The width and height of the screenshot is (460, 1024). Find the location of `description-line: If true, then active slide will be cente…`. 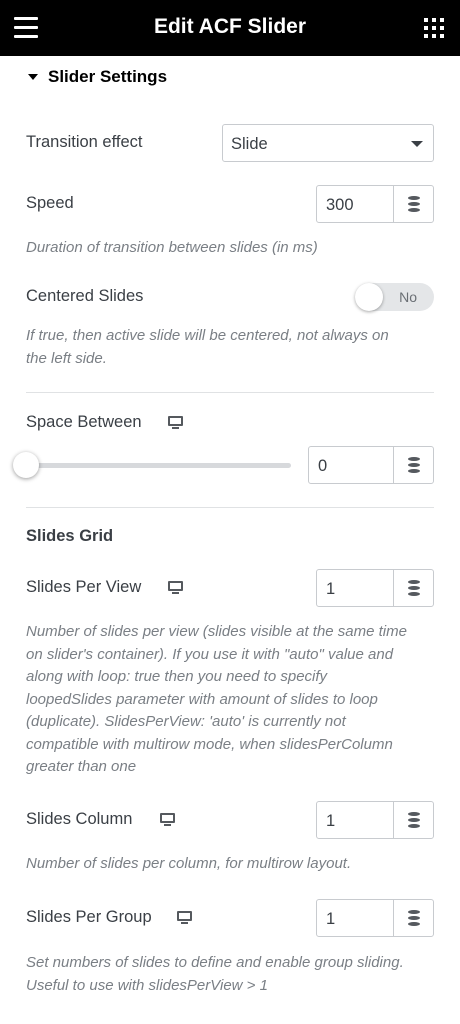

description-line: If true, then active slide will be cente… is located at coordinates (207, 335).